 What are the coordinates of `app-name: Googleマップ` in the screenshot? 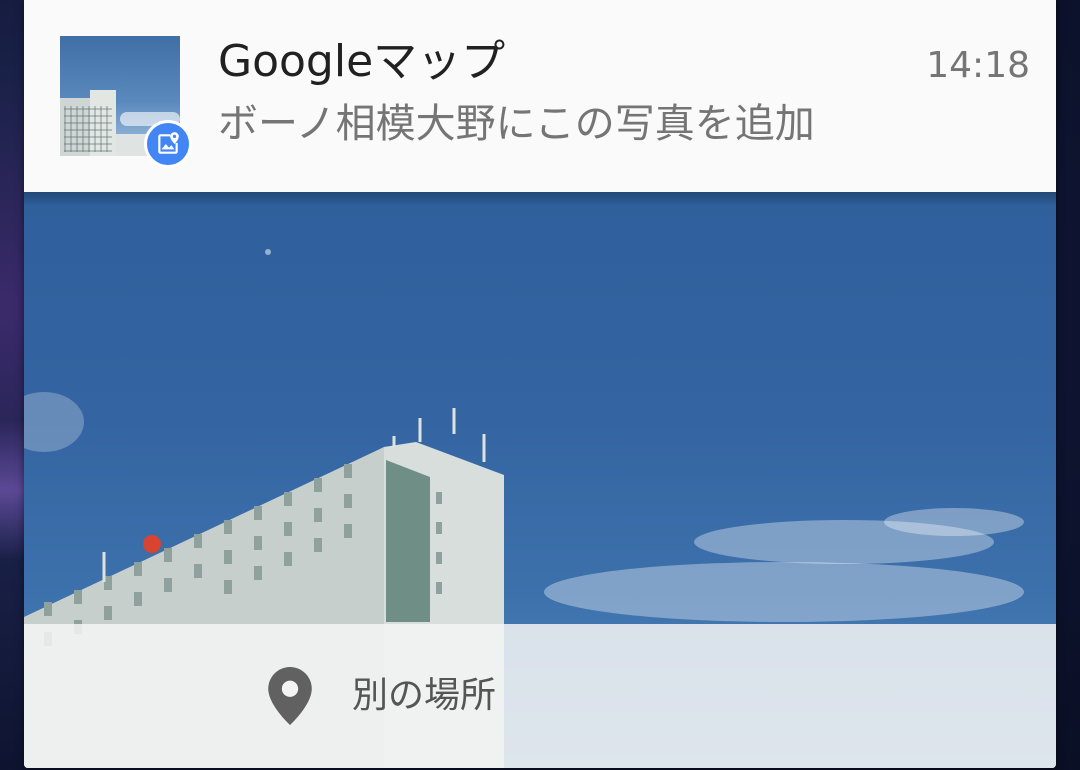 It's located at (362, 61).